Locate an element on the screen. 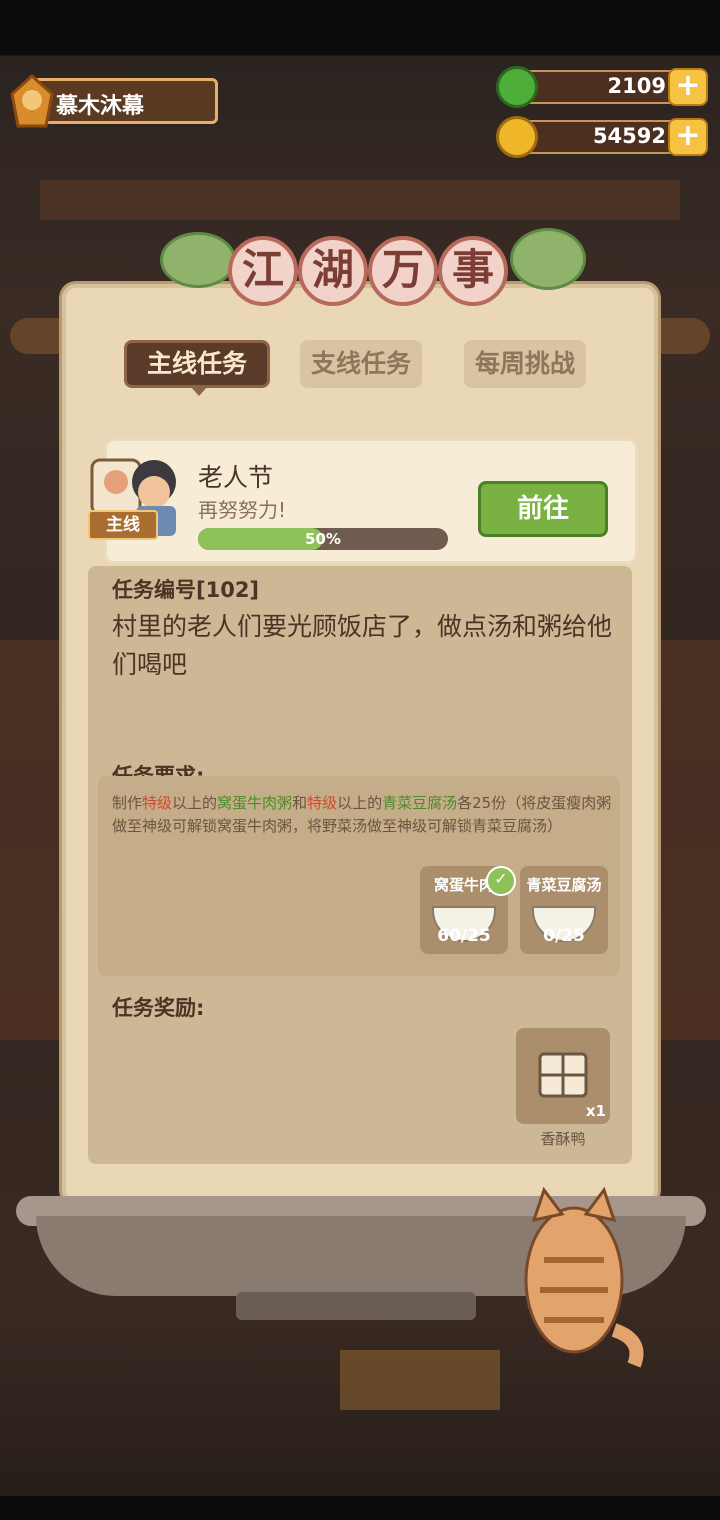  coin-value: 54592 is located at coordinates (629, 136).